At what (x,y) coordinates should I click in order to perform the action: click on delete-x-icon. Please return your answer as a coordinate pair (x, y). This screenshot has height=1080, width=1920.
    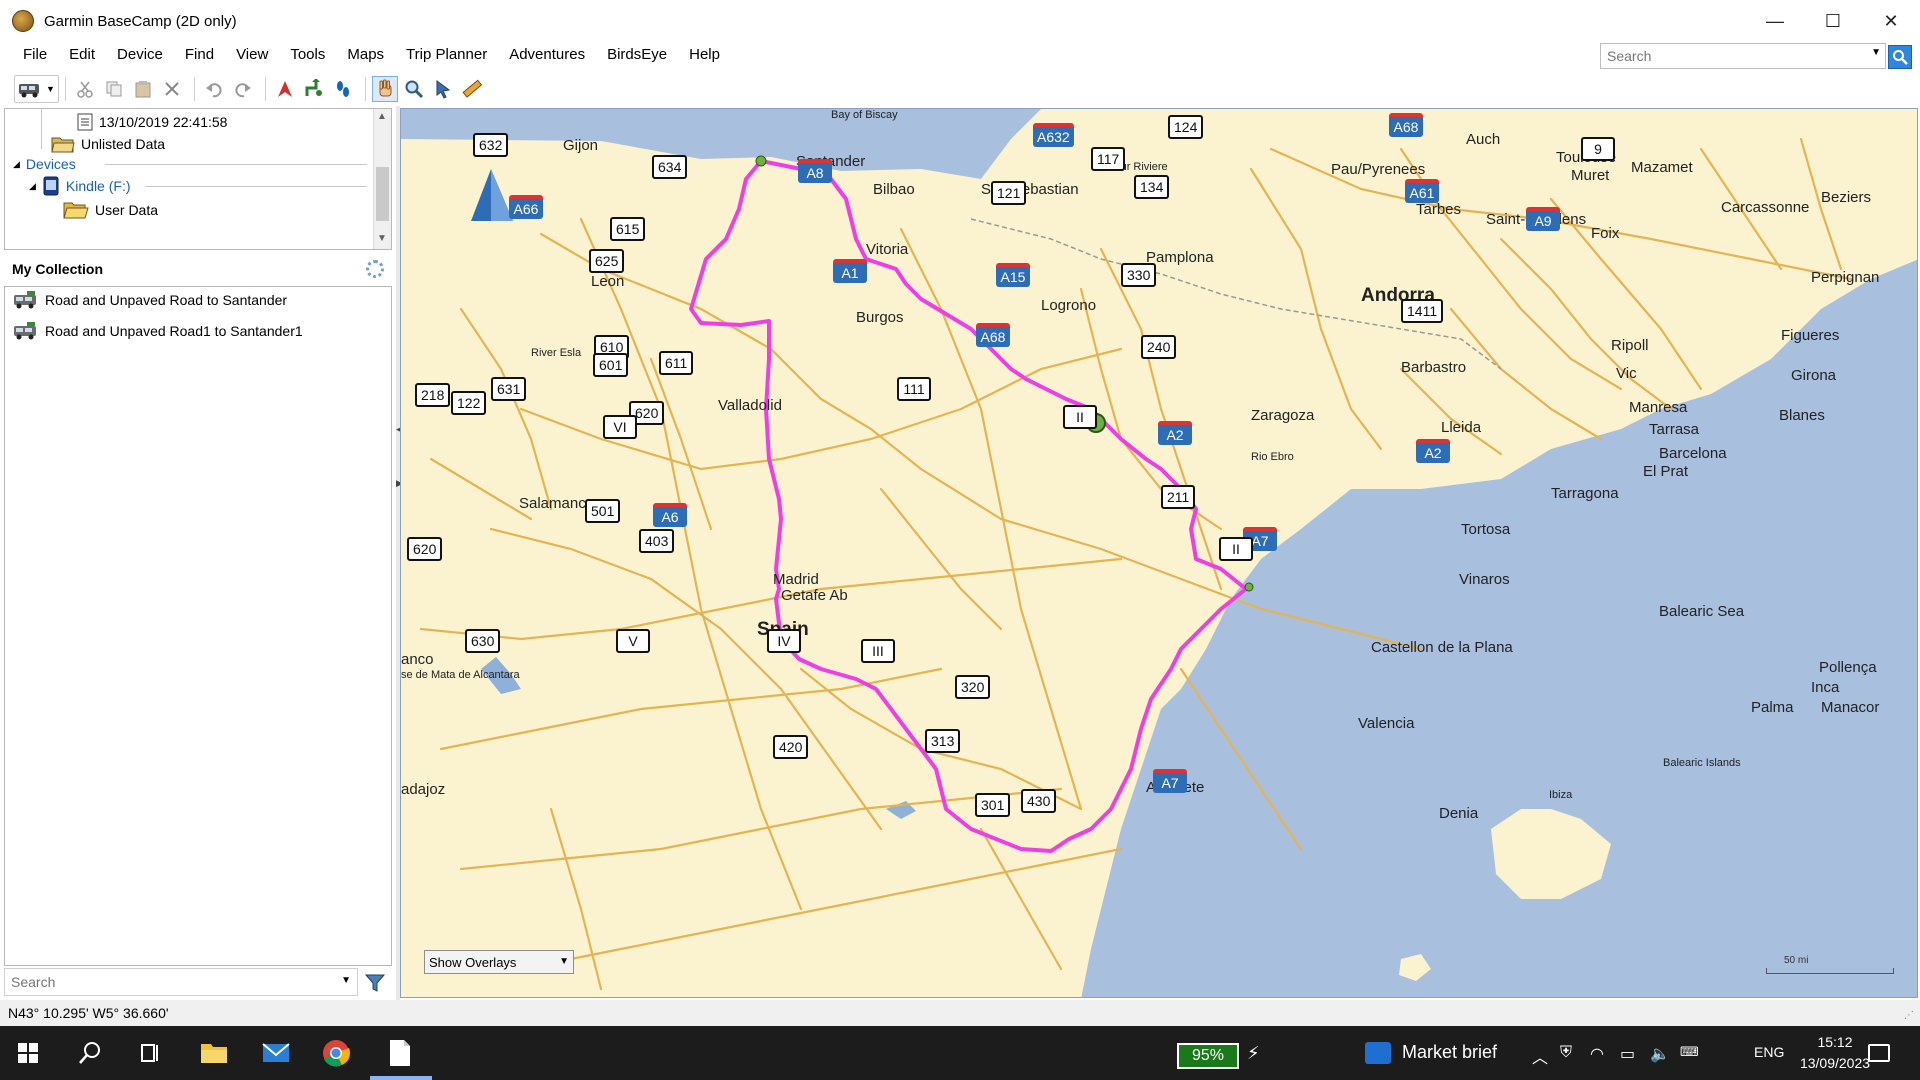
    Looking at the image, I should click on (172, 89).